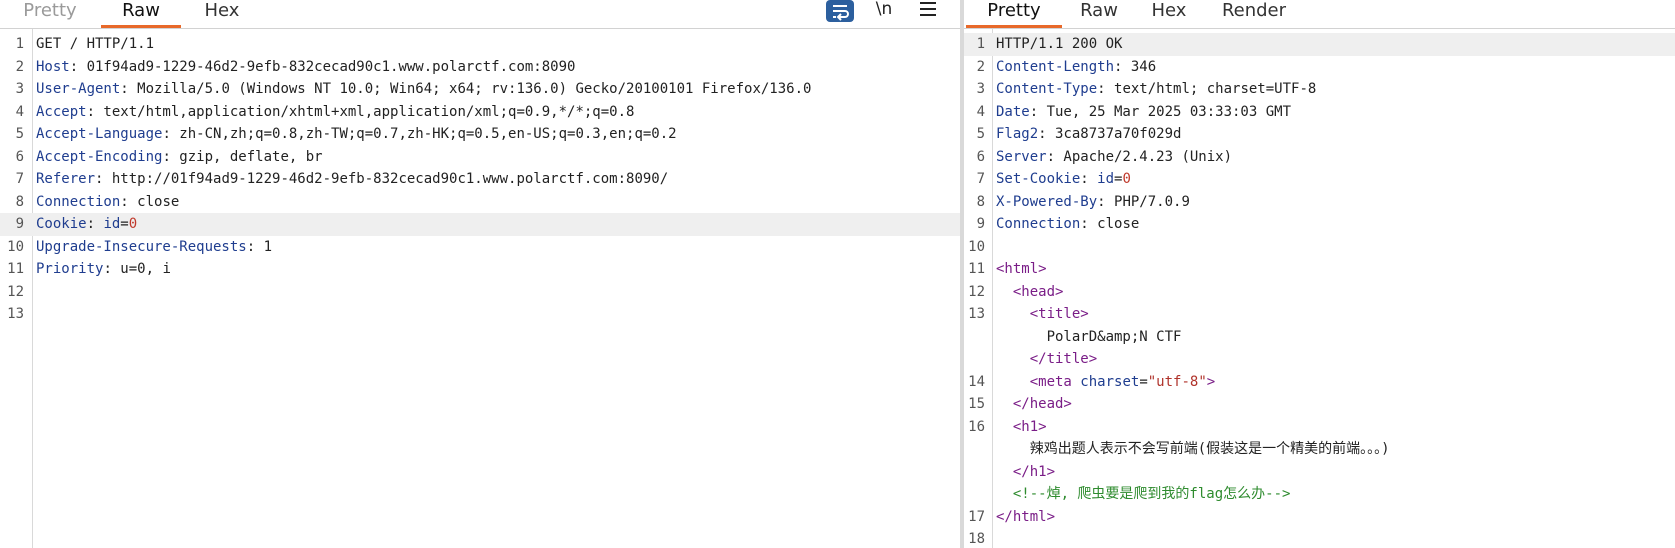  I want to click on code-token: 辣鸡出题人表示不会写前端(假装这是一个精美的前端。。。), so click(1193, 449).